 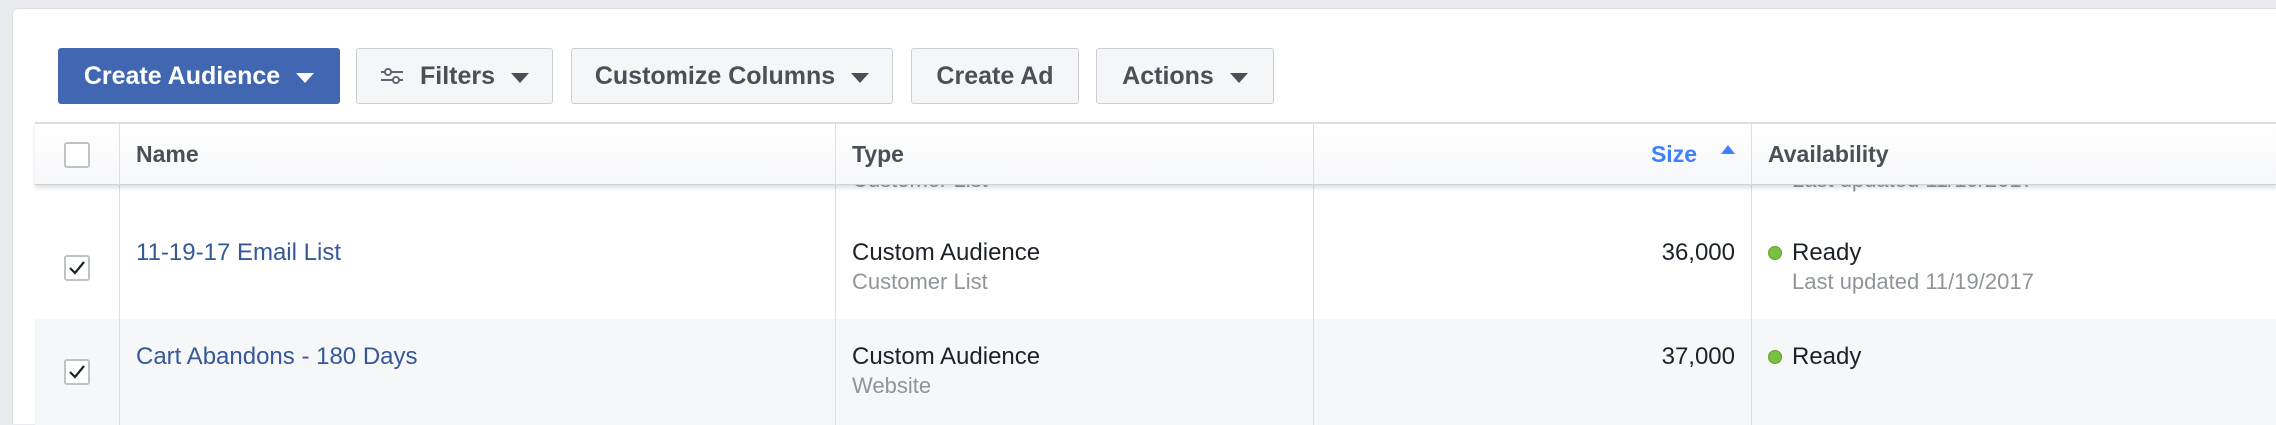 I want to click on table-row: Customer List Last updated 11/19/2017, so click(x=1155, y=200).